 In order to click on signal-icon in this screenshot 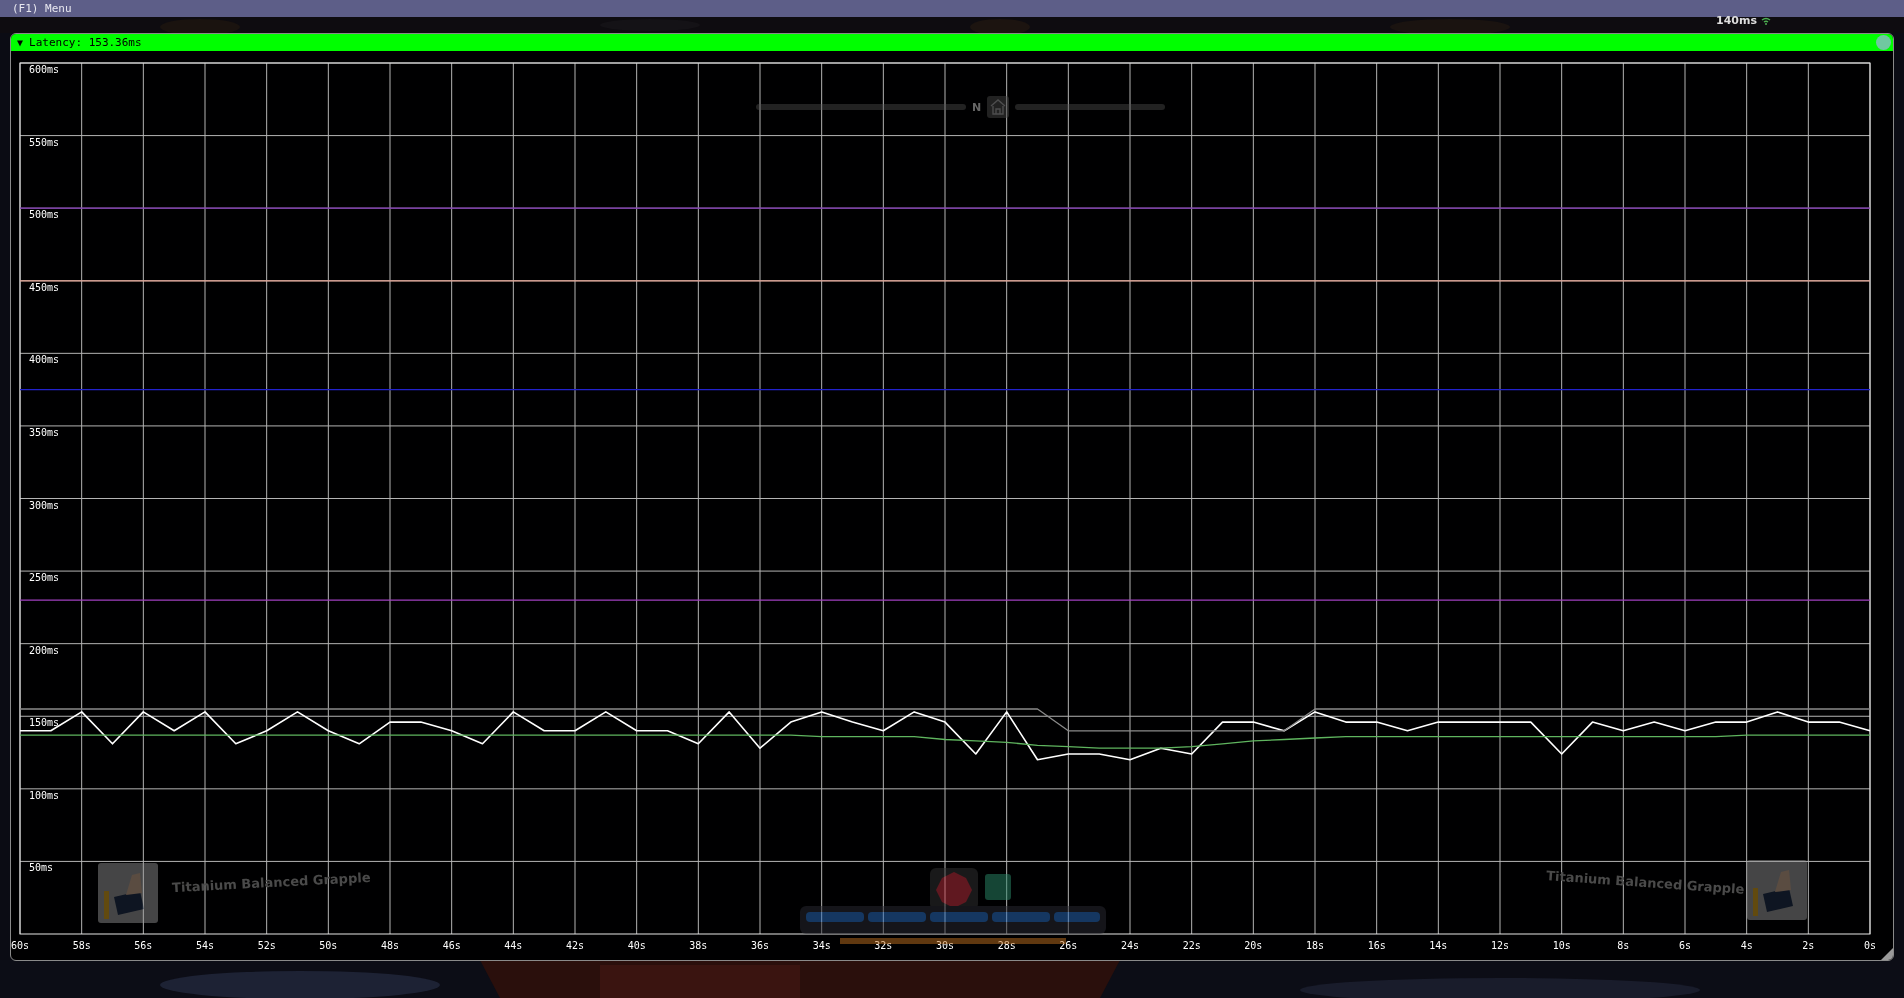, I will do `click(1766, 20)`.